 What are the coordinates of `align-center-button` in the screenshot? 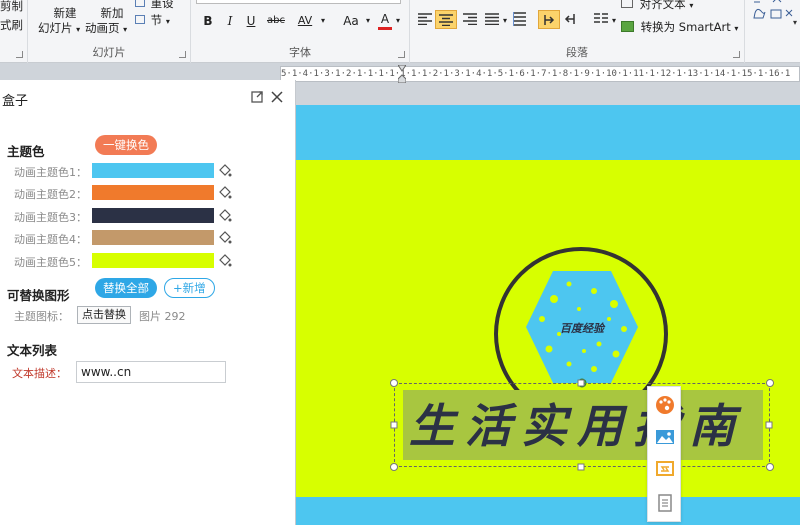 It's located at (446, 19).